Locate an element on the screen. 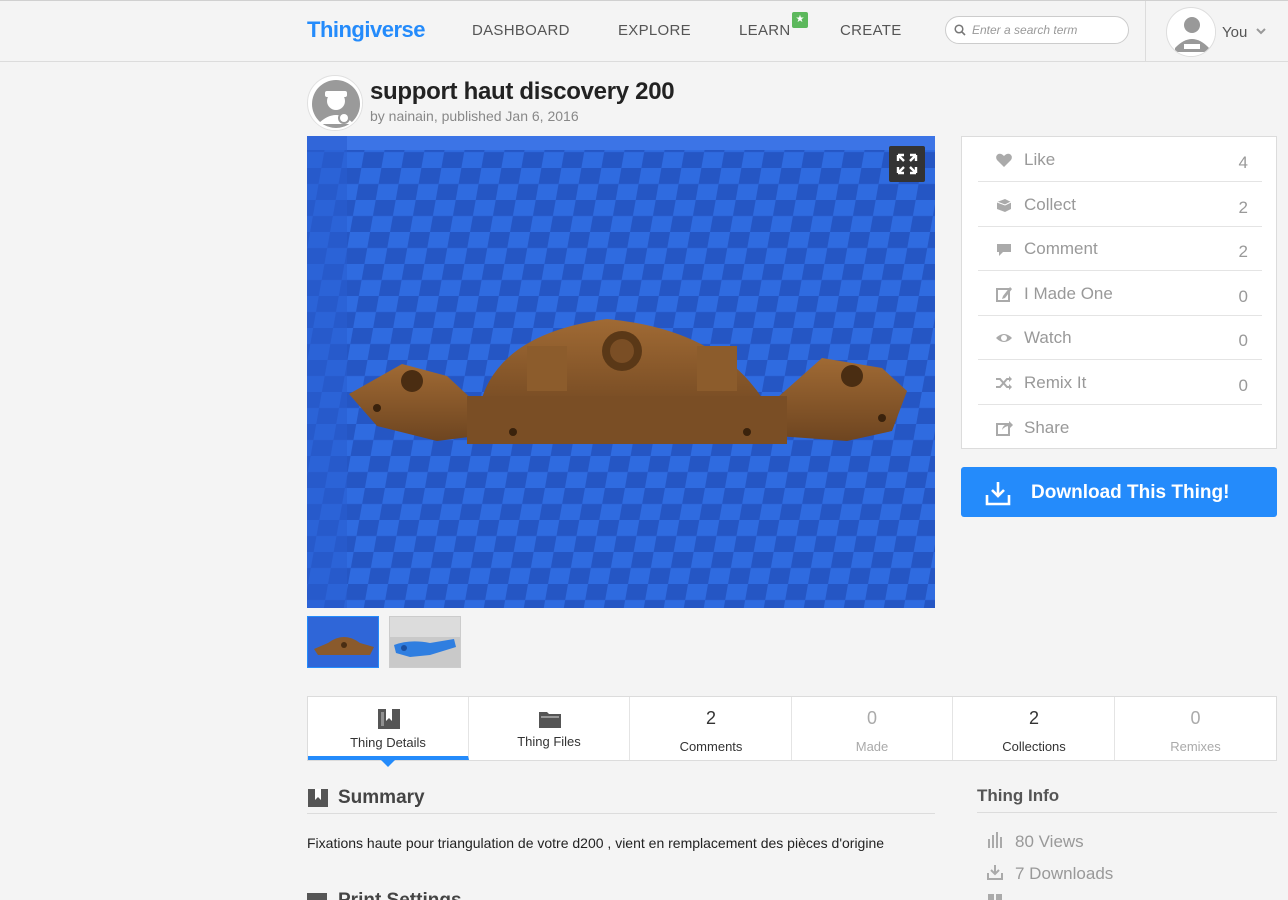 The width and height of the screenshot is (1288, 900). i-made-one-label: I Made One is located at coordinates (1068, 293).